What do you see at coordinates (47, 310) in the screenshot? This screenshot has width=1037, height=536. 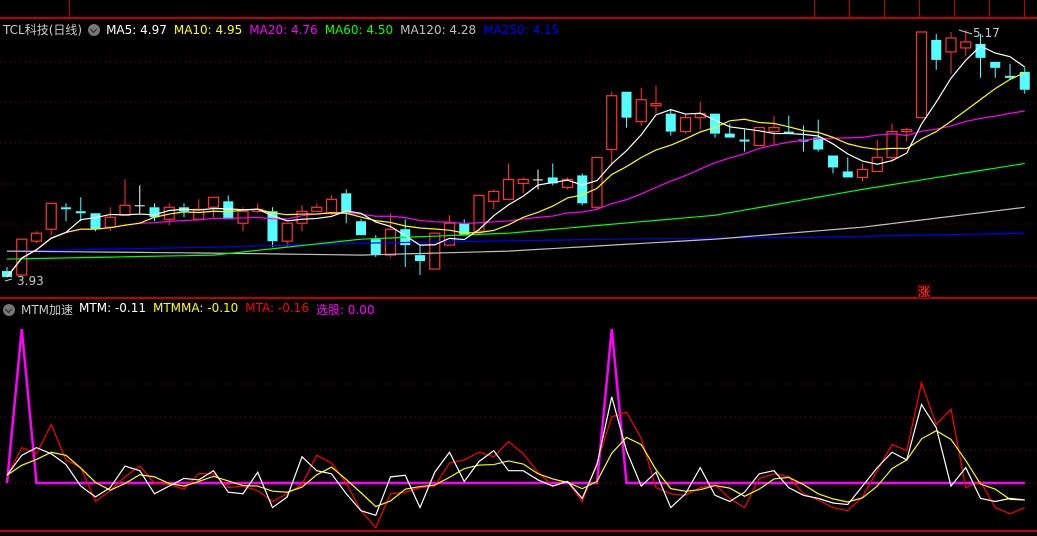 I see `indicator-title: MTM加速` at bounding box center [47, 310].